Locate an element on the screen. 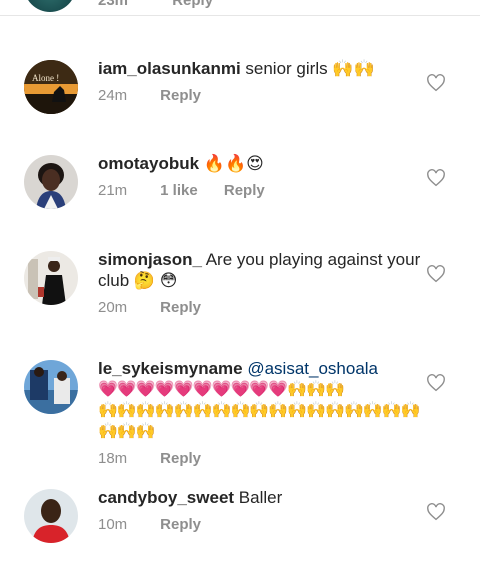 The image size is (480, 562). comment-time: 23m is located at coordinates (113, 4).